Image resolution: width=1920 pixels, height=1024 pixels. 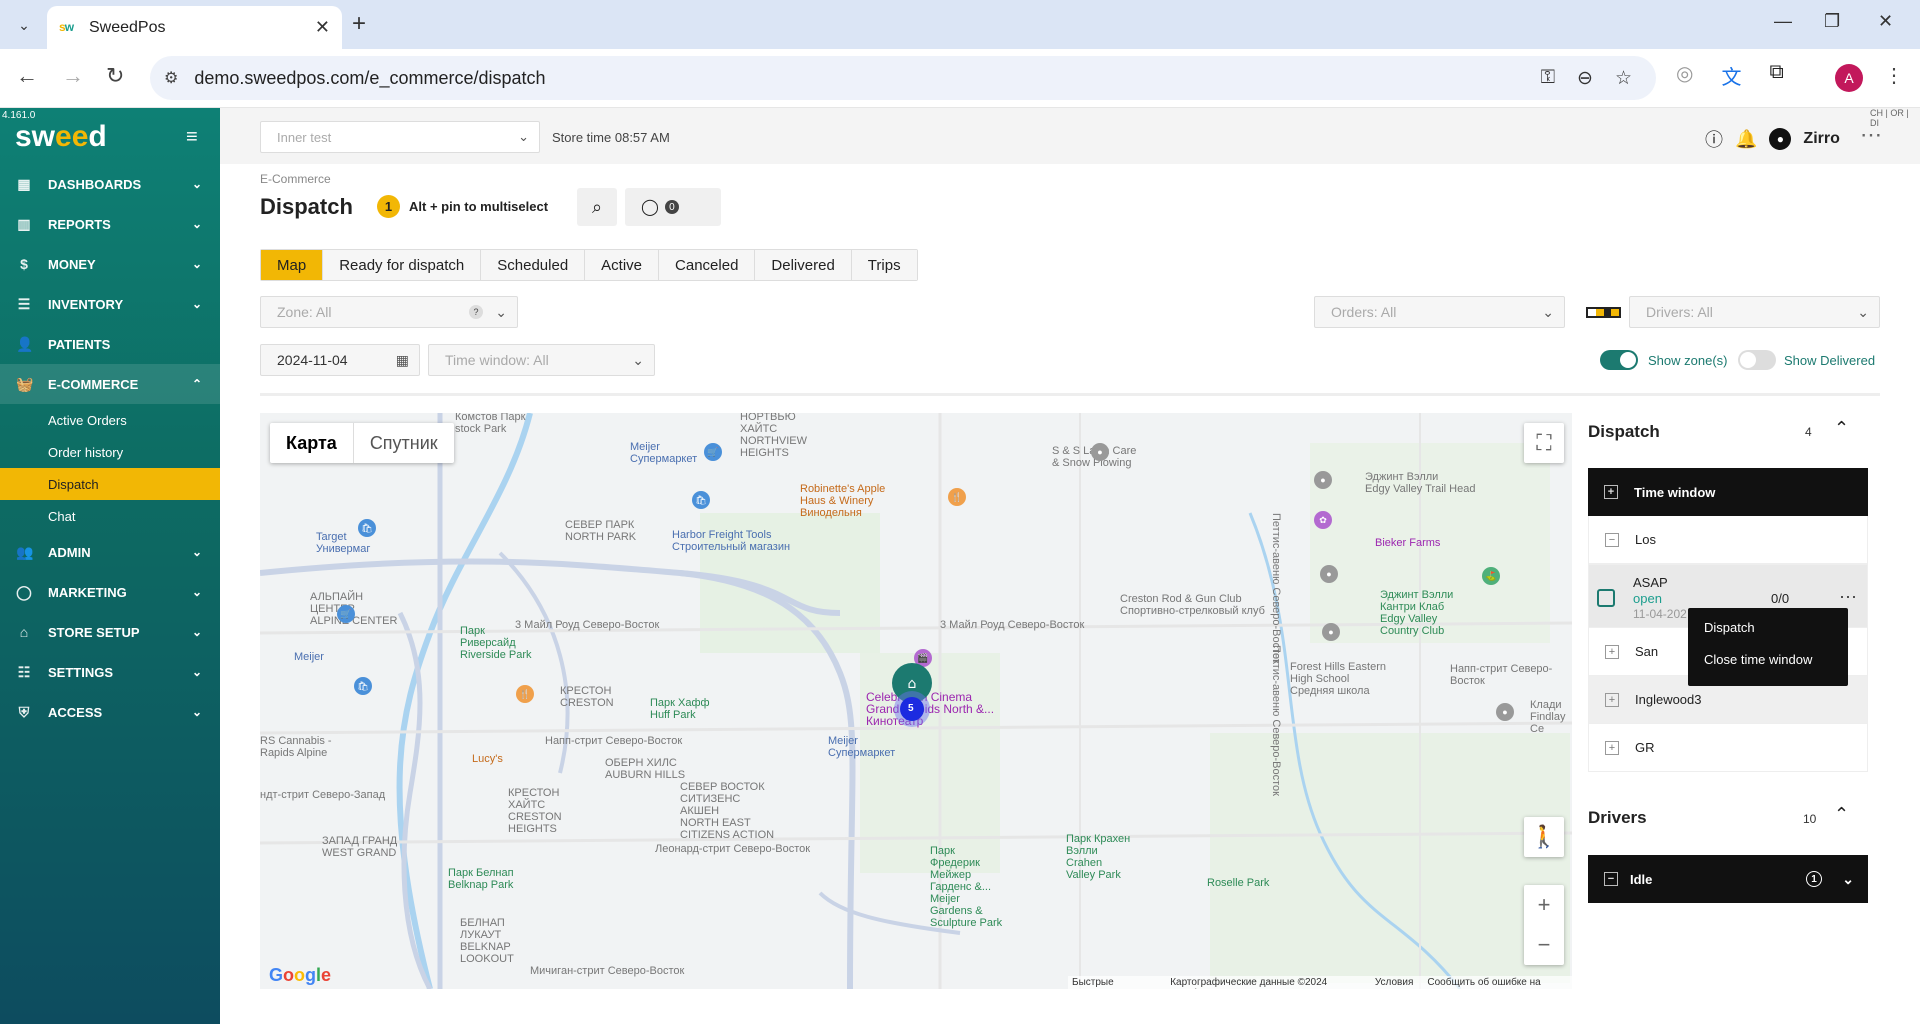 What do you see at coordinates (533, 265) in the screenshot?
I see `tab-scheduled: Scheduled` at bounding box center [533, 265].